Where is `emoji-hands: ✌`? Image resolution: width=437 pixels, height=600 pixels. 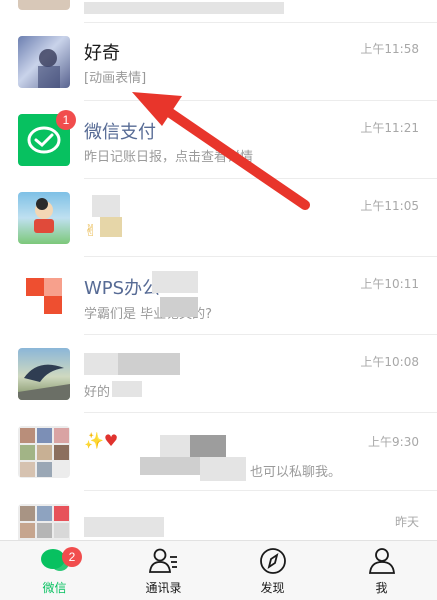 emoji-hands: ✌ is located at coordinates (91, 230).